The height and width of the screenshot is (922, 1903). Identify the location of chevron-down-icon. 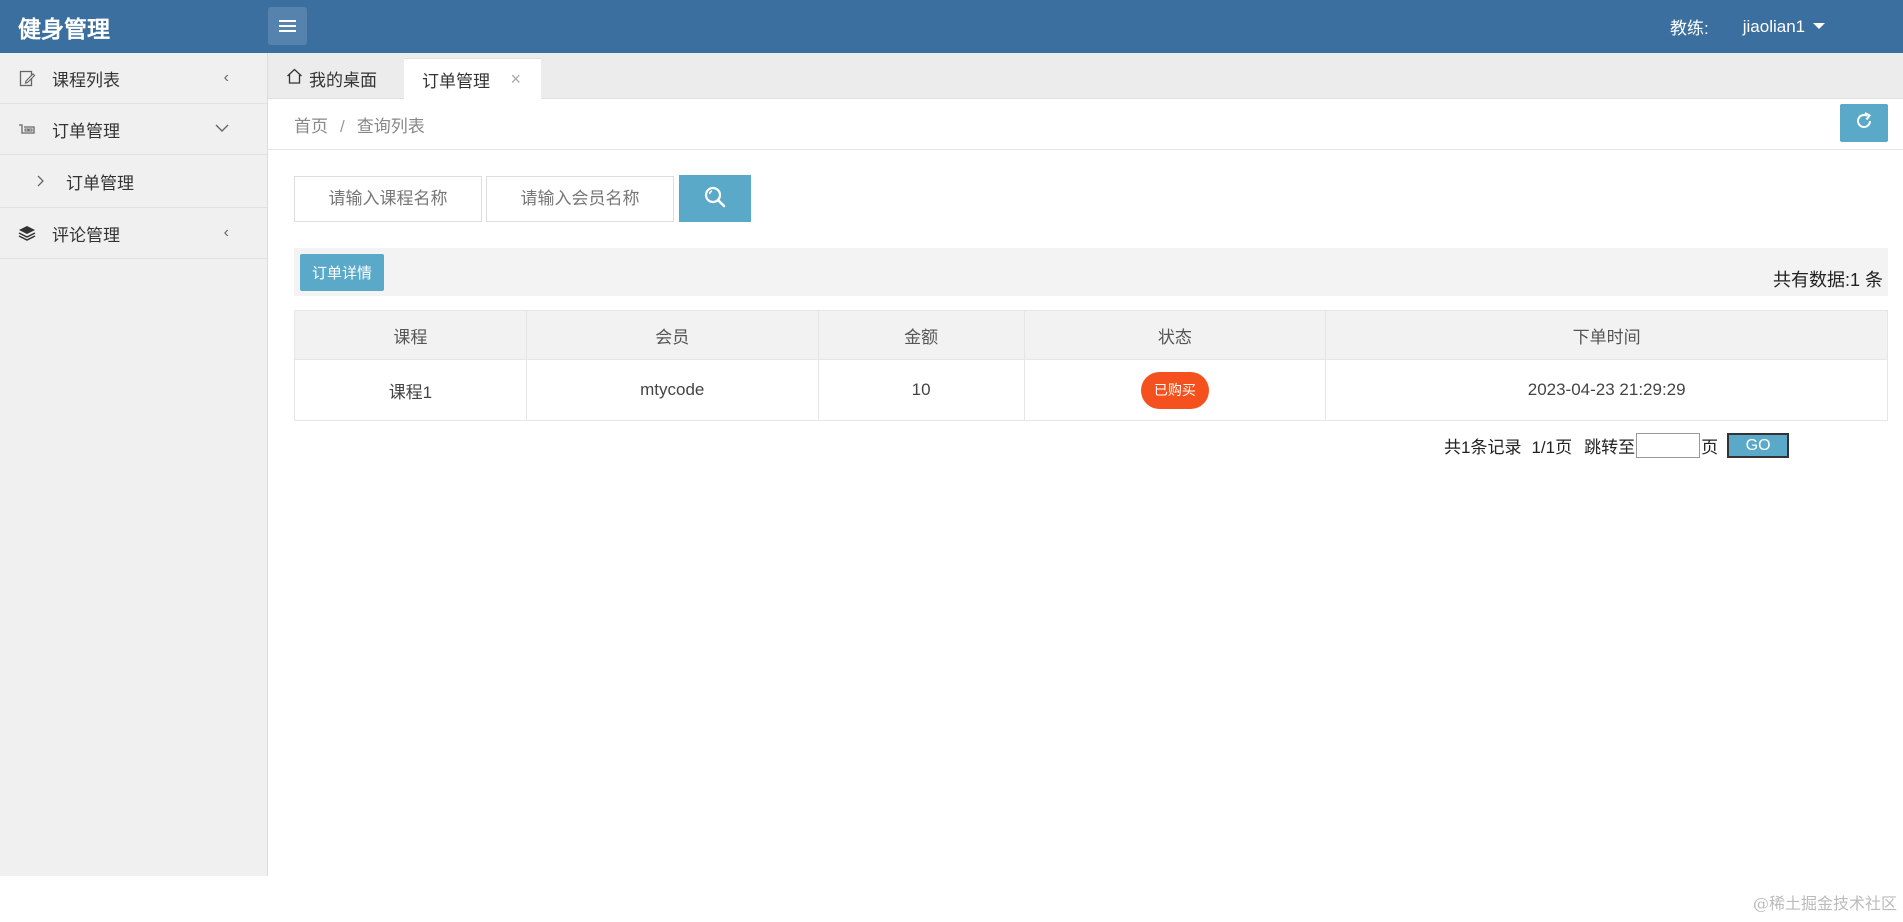
(222, 129).